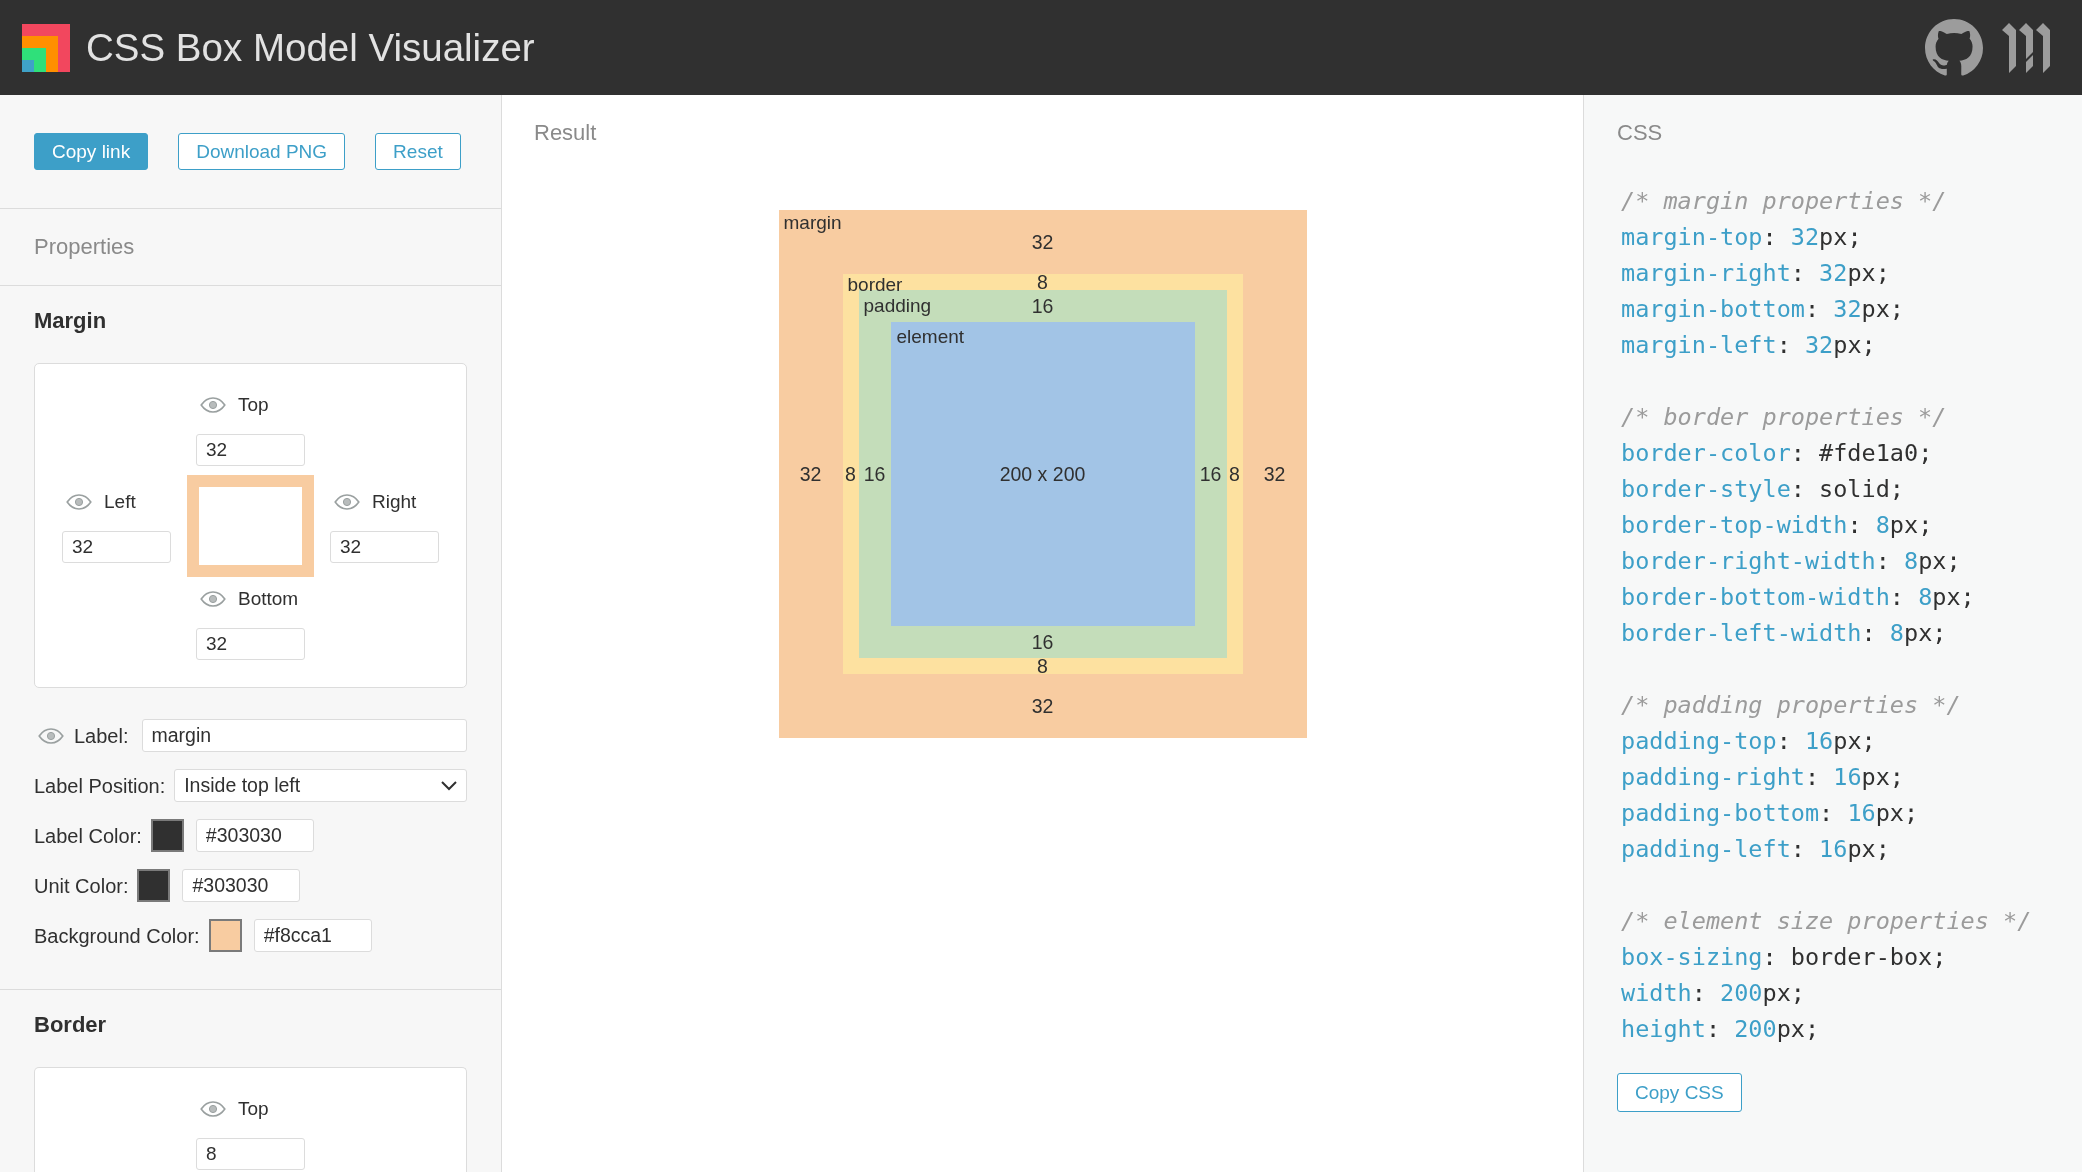  I want to click on field-label: Unit Color:, so click(81, 885).